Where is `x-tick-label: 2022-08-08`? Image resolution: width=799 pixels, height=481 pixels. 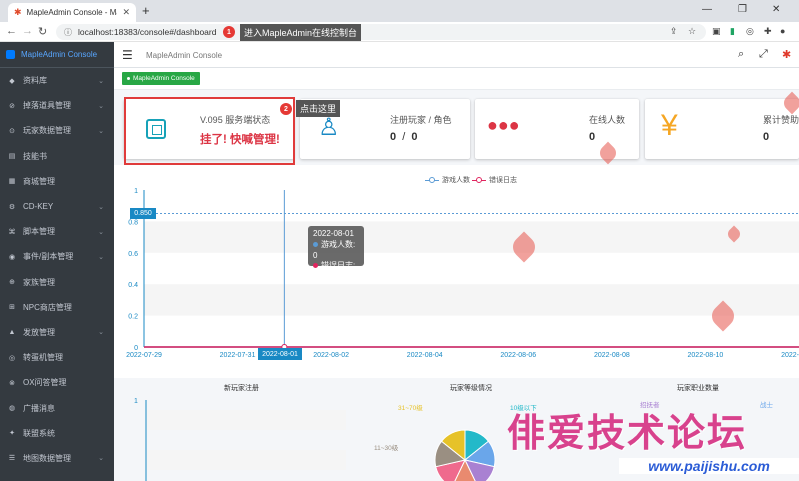
x-tick-label: 2022-08-08 is located at coordinates (612, 355).